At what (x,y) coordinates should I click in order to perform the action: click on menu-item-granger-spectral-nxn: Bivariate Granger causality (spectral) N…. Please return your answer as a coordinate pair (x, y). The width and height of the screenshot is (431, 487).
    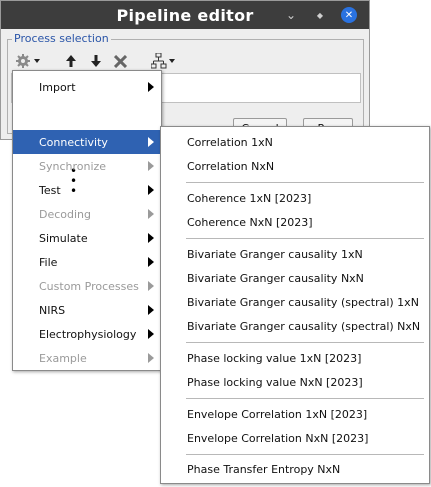
    Looking at the image, I should click on (295, 326).